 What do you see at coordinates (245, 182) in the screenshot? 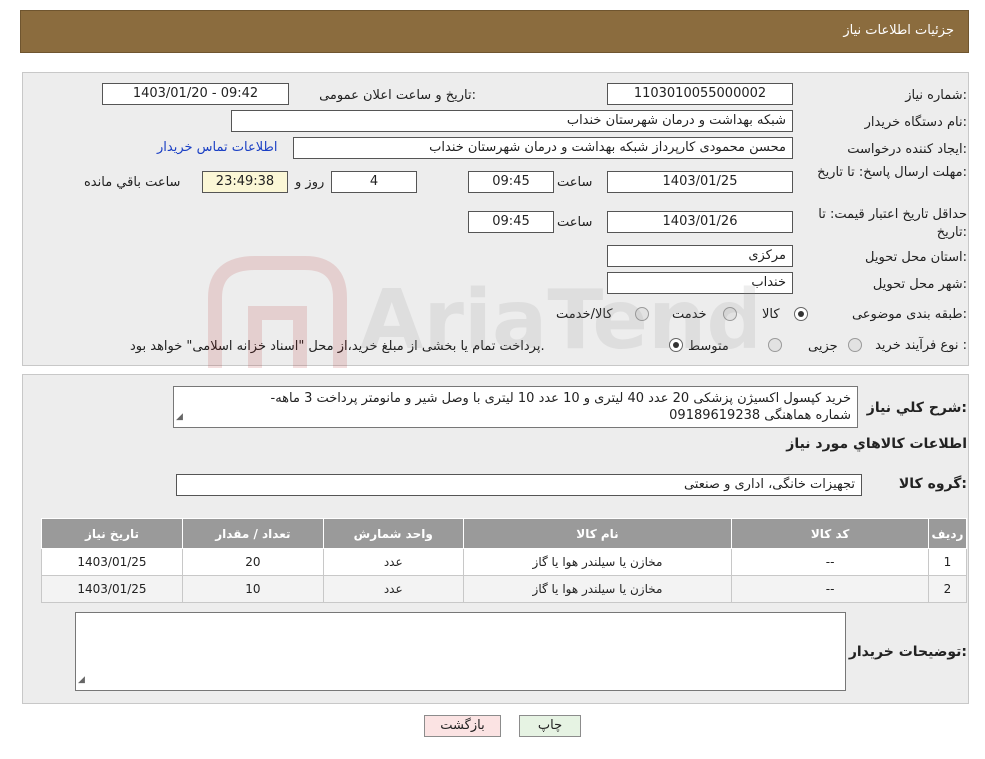
I see `remaining-time-field: 23:49:38` at bounding box center [245, 182].